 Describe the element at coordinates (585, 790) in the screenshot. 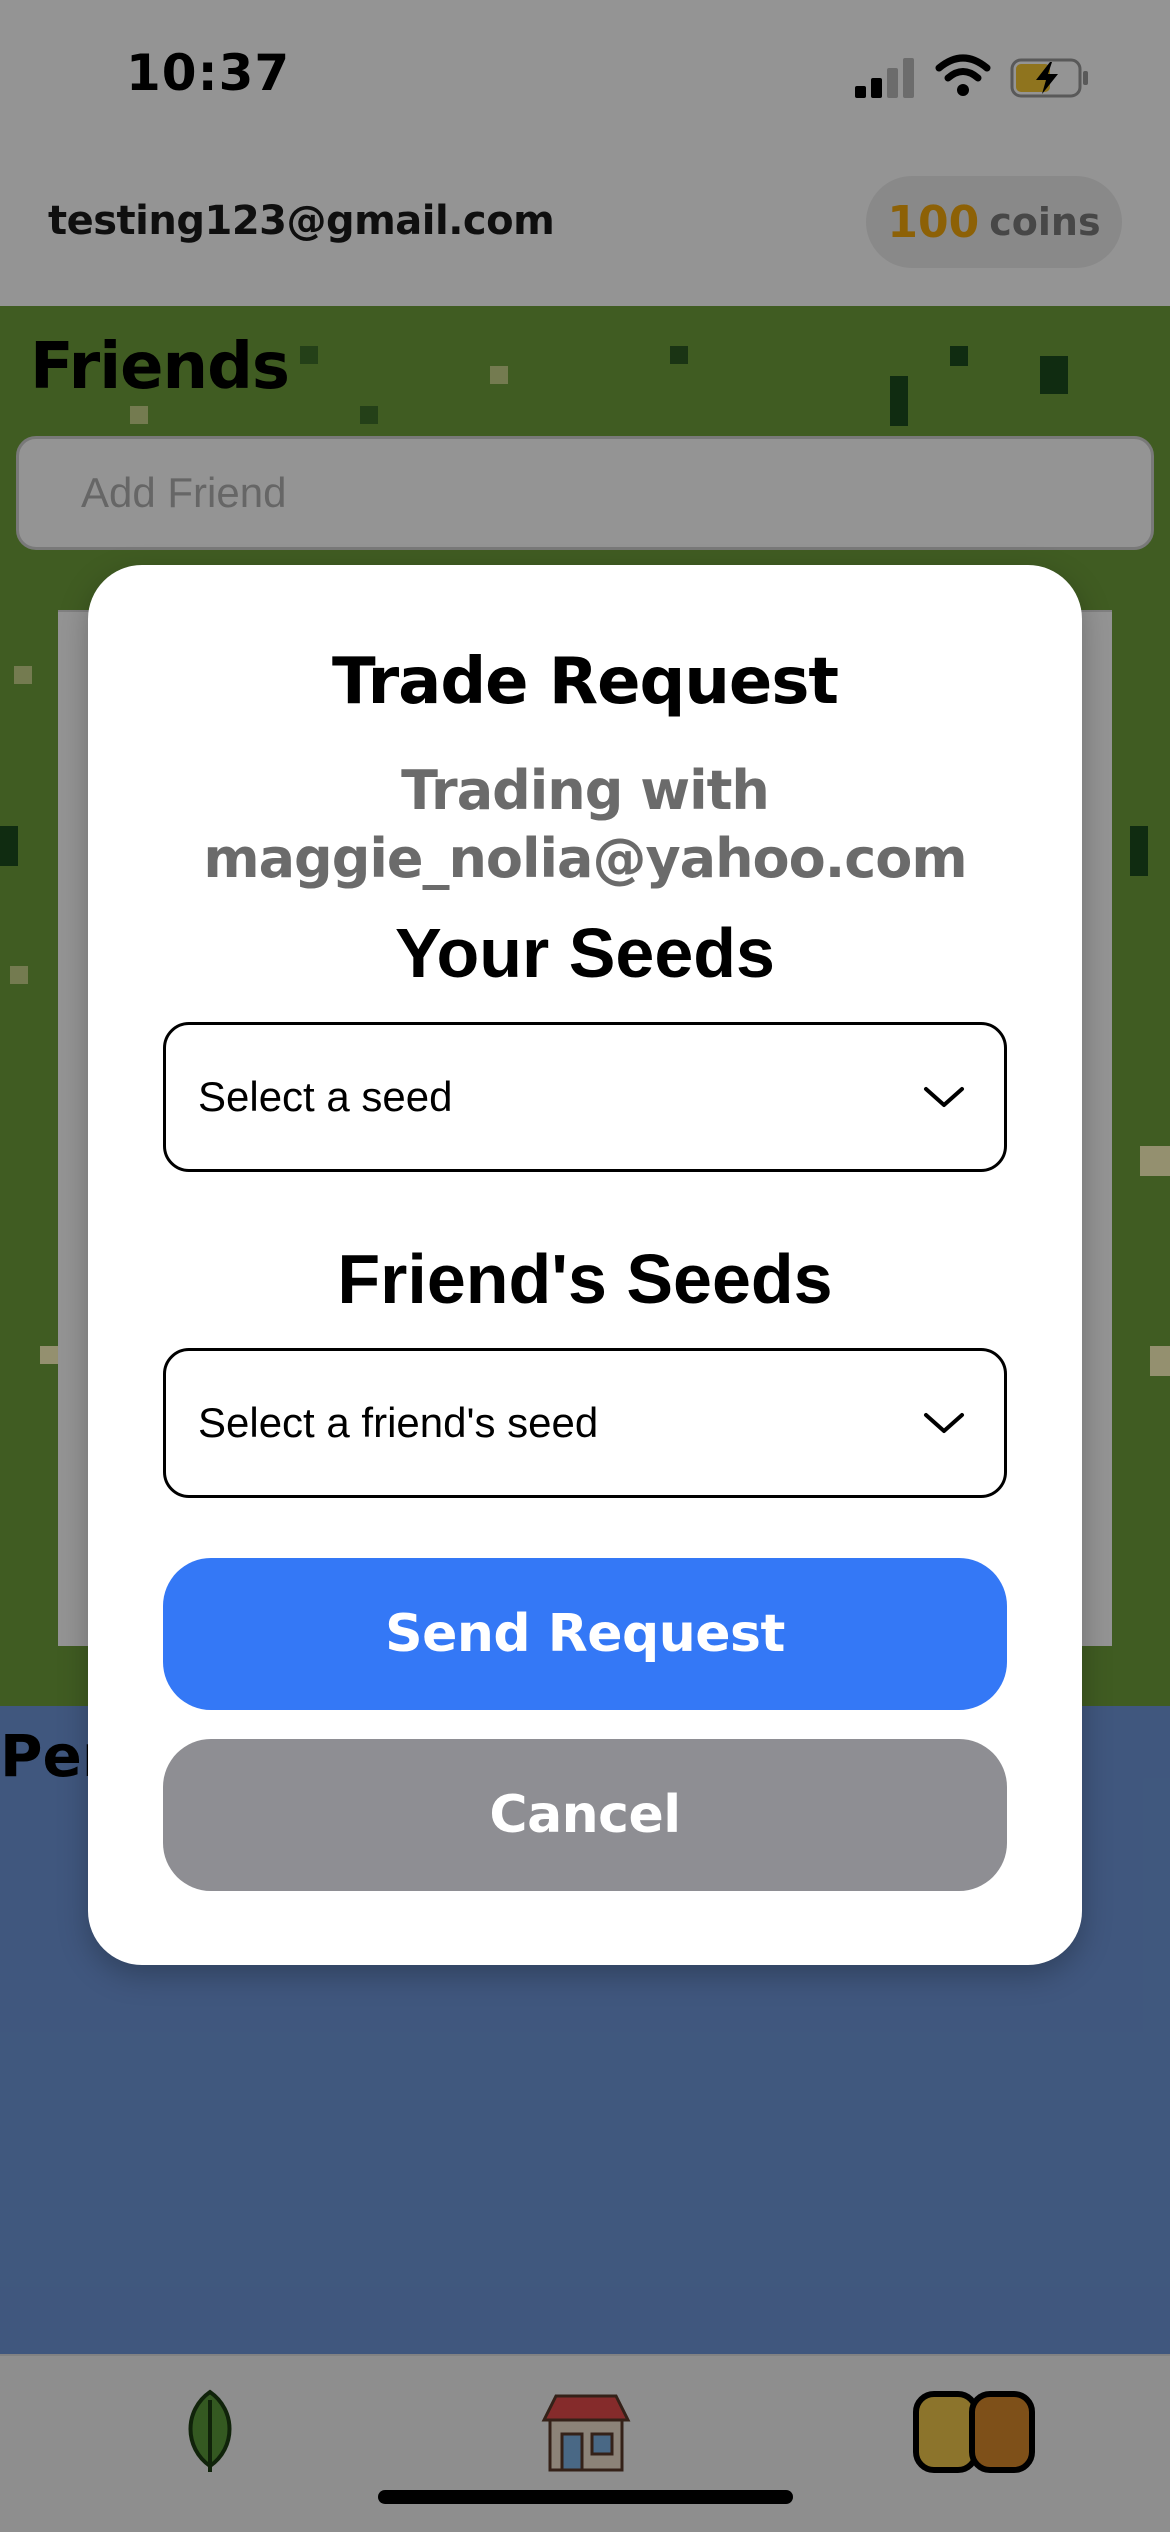

I see `trading-with-label: Trading with` at that location.